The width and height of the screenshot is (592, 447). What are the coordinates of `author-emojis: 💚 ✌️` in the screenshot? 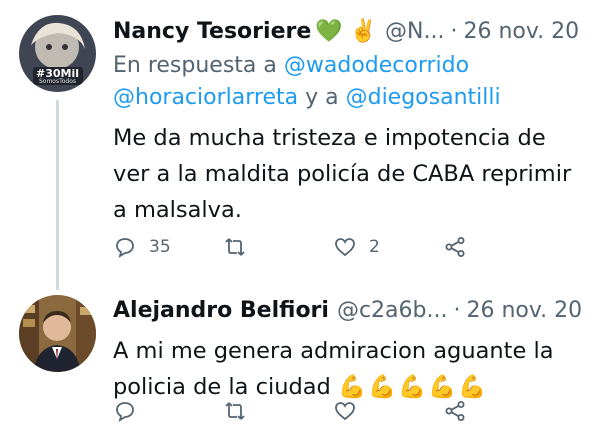 It's located at (346, 31).